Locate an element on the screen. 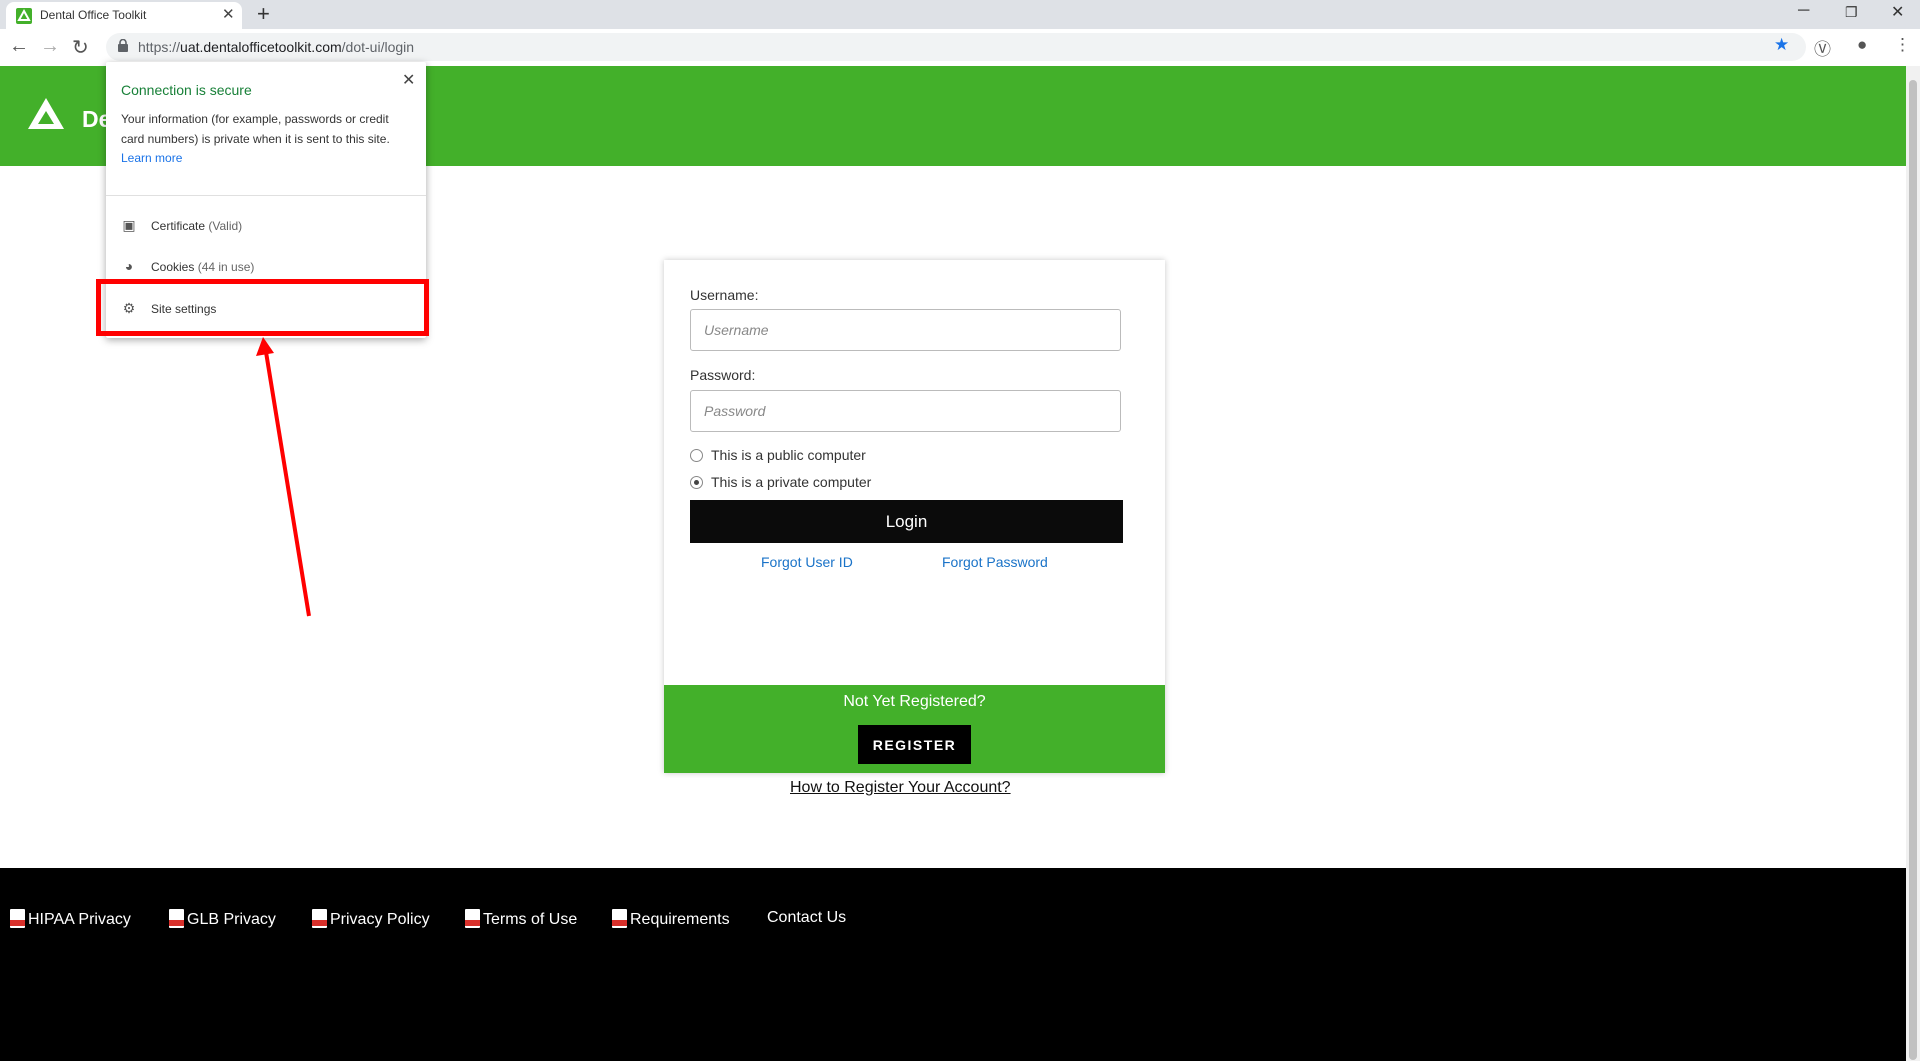 Image resolution: width=1920 pixels, height=1061 pixels. footer-link-requirements: Requirements is located at coordinates (671, 919).